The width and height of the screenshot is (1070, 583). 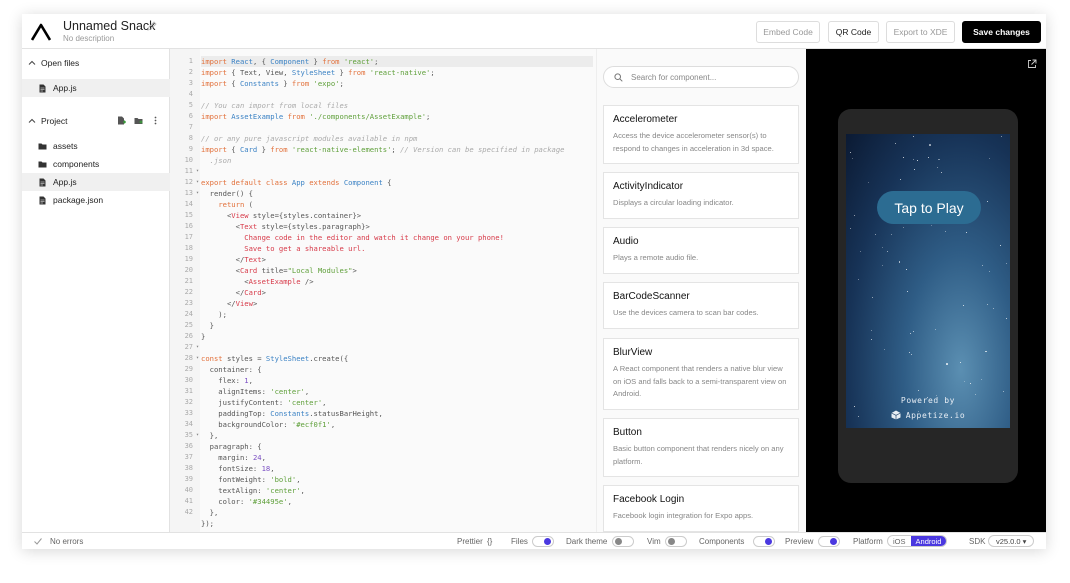 I want to click on project-item-app-js: App.js, so click(x=96, y=182).